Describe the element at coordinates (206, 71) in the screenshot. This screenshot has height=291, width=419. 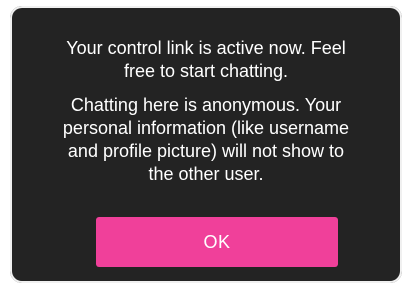
I see `message-line: free to start chatting.` at that location.